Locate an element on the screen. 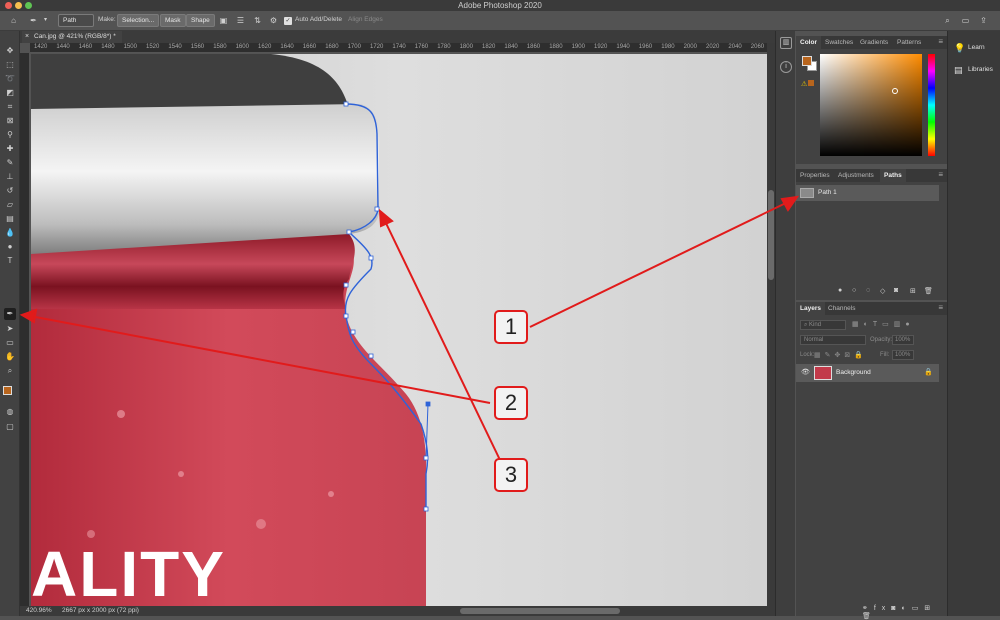 This screenshot has width=1000, height=620. eraser-tool-icon: ▱ is located at coordinates (10, 205).